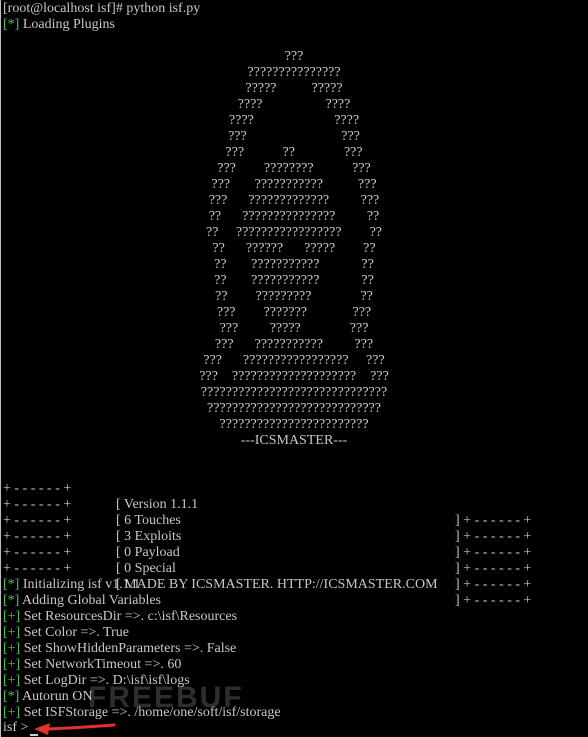 The image size is (588, 737). I want to click on log-text: Set Color =>. True, so click(74, 632).